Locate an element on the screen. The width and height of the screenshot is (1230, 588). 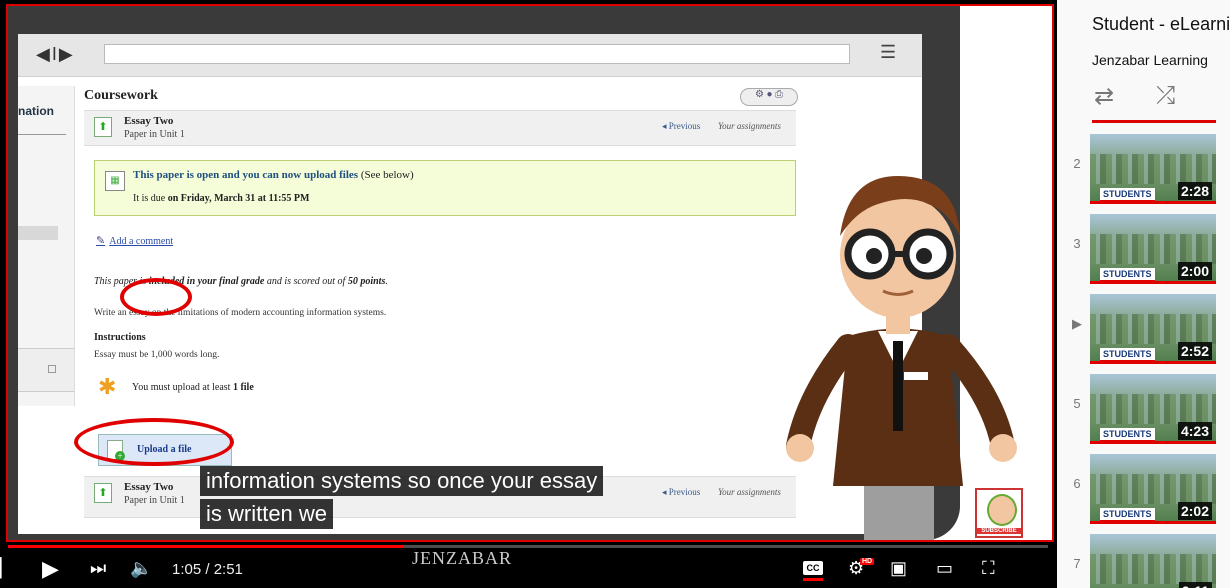
theater-mode-icon: ▭ is located at coordinates (944, 568).